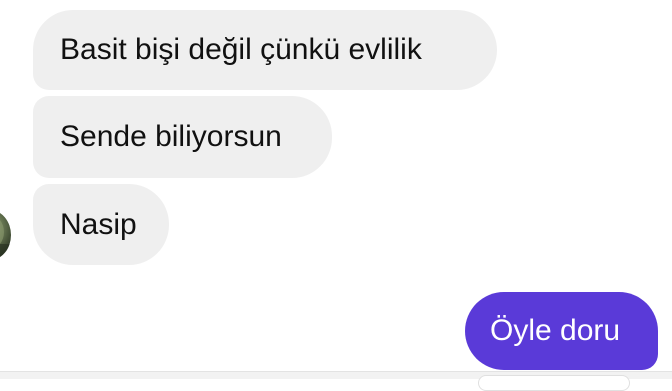 This screenshot has height=391, width=672. I want to click on message-input, so click(554, 383).